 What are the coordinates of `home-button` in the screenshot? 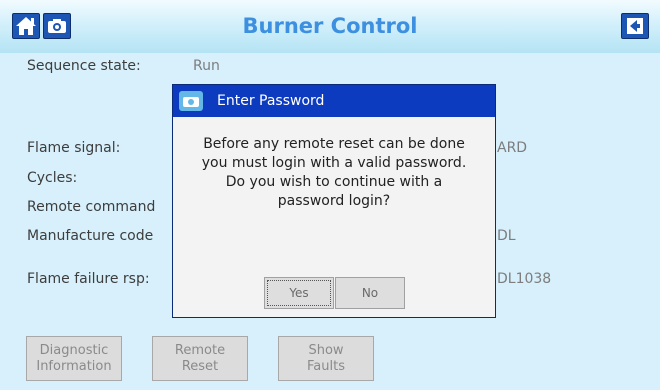 It's located at (26, 26).